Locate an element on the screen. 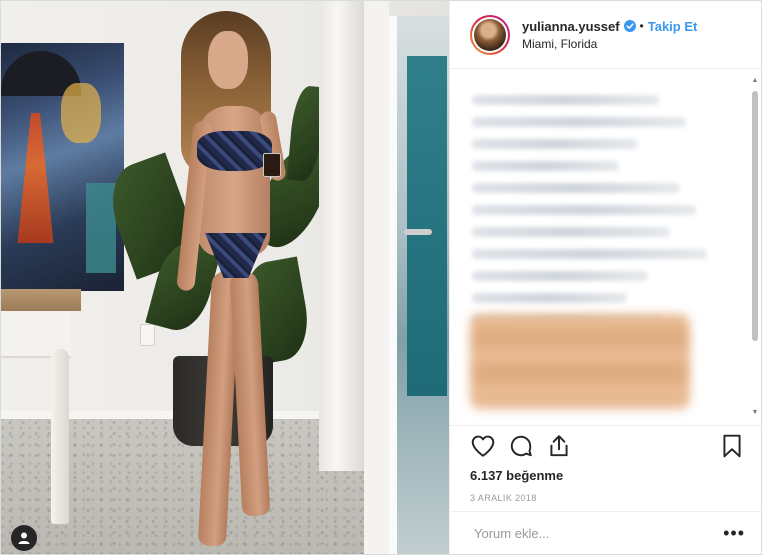 The height and width of the screenshot is (555, 762). likes-count: 6.137 beğenme is located at coordinates (605, 475).